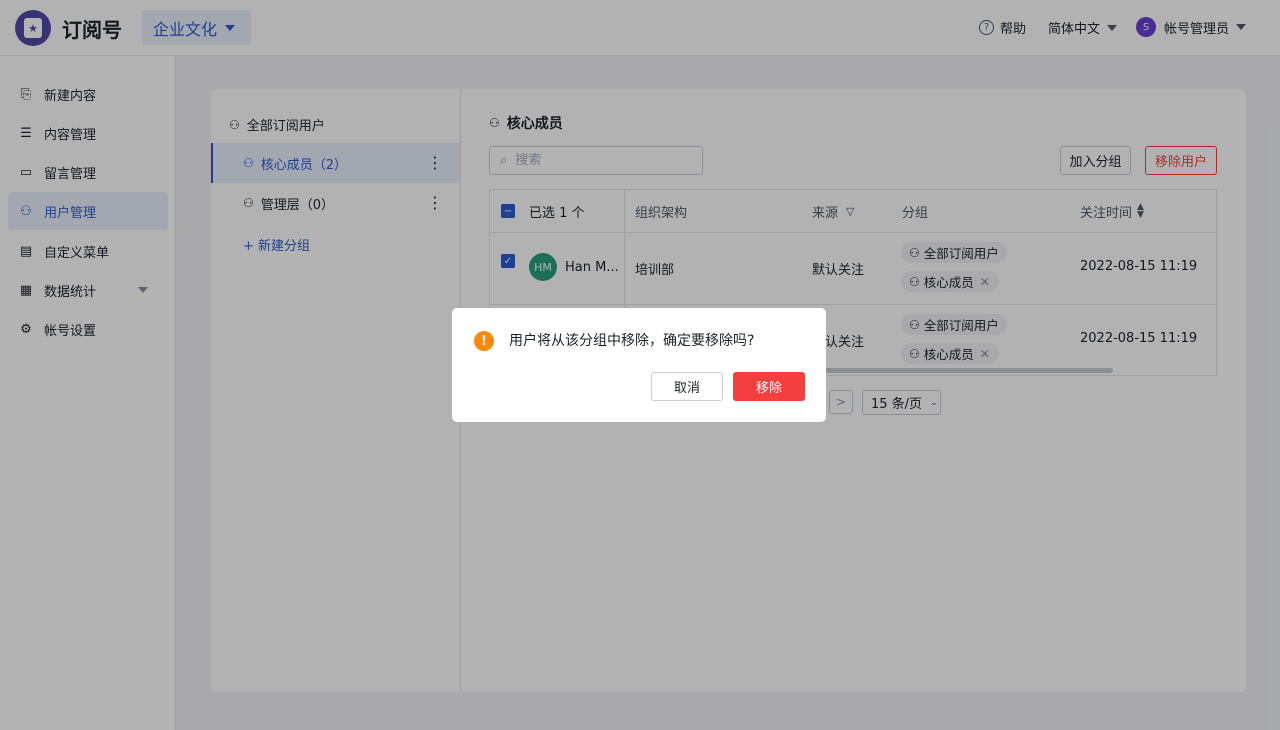 This screenshot has width=1280, height=730. Describe the element at coordinates (484, 341) in the screenshot. I see `warning-icon: !` at that location.